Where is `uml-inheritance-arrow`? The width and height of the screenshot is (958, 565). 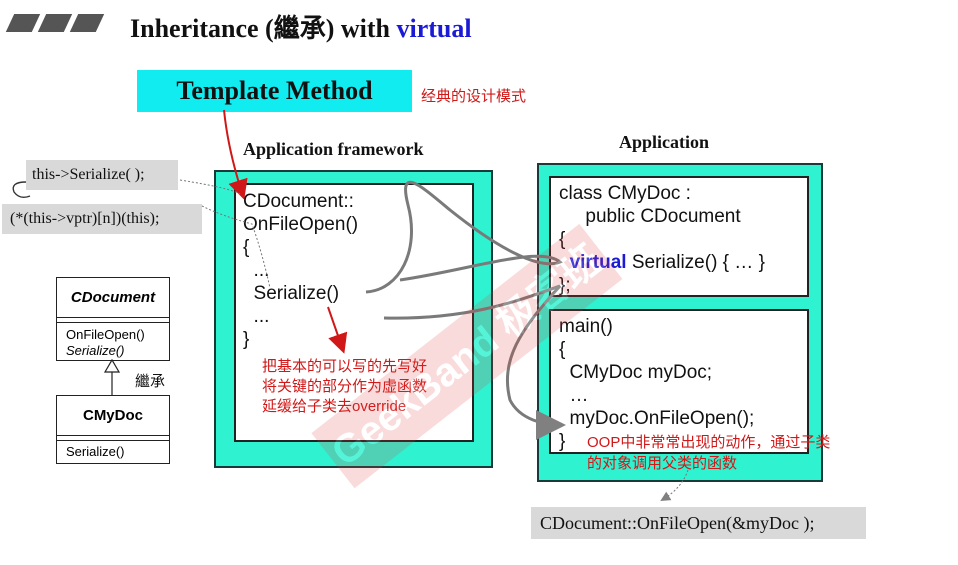
uml-inheritance-arrow is located at coordinates (112, 376).